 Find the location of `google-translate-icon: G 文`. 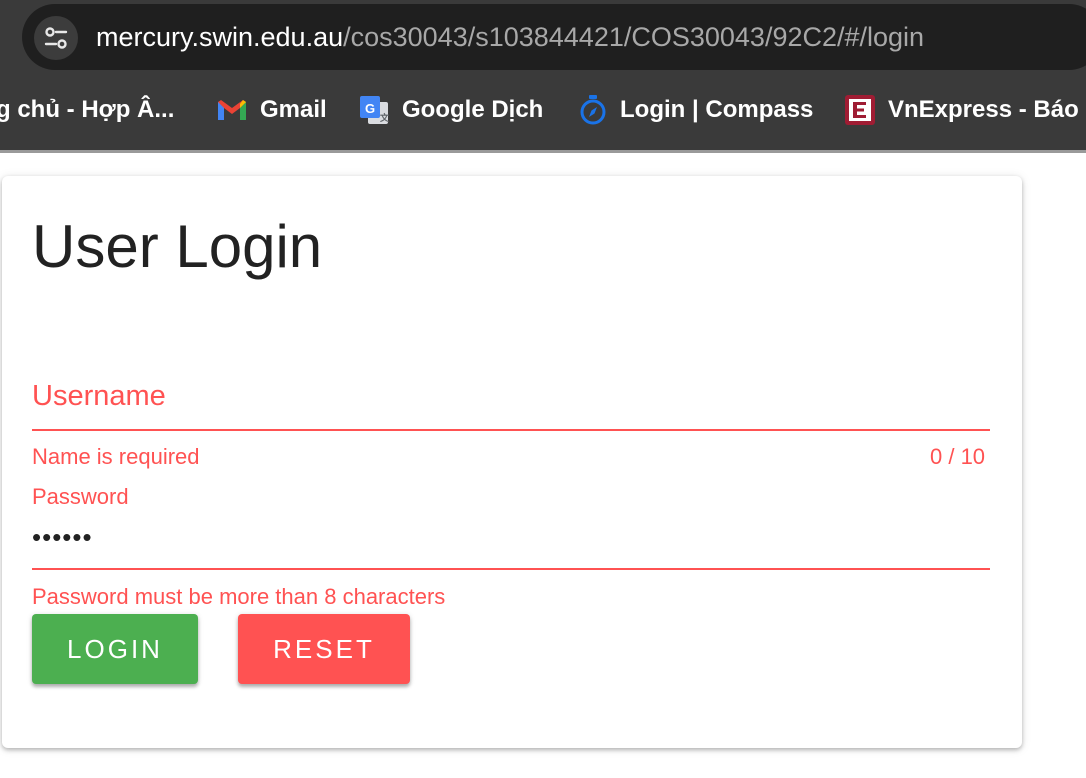

google-translate-icon: G 文 is located at coordinates (374, 110).